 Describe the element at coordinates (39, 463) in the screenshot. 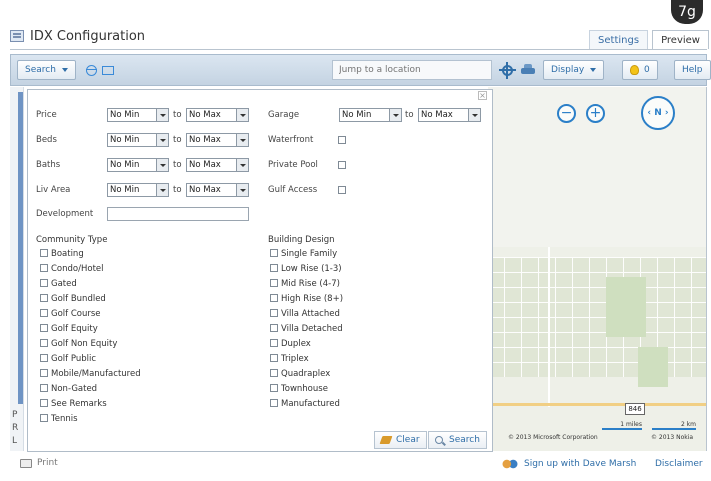

I see `print-link: Print` at that location.